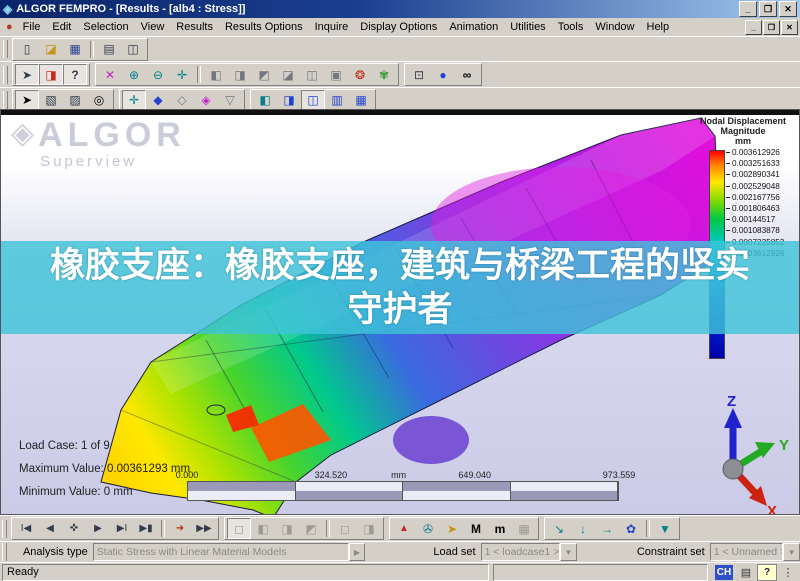 This screenshot has width=800, height=581. What do you see at coordinates (771, 27) in the screenshot?
I see `child-restore-button: ❐` at bounding box center [771, 27].